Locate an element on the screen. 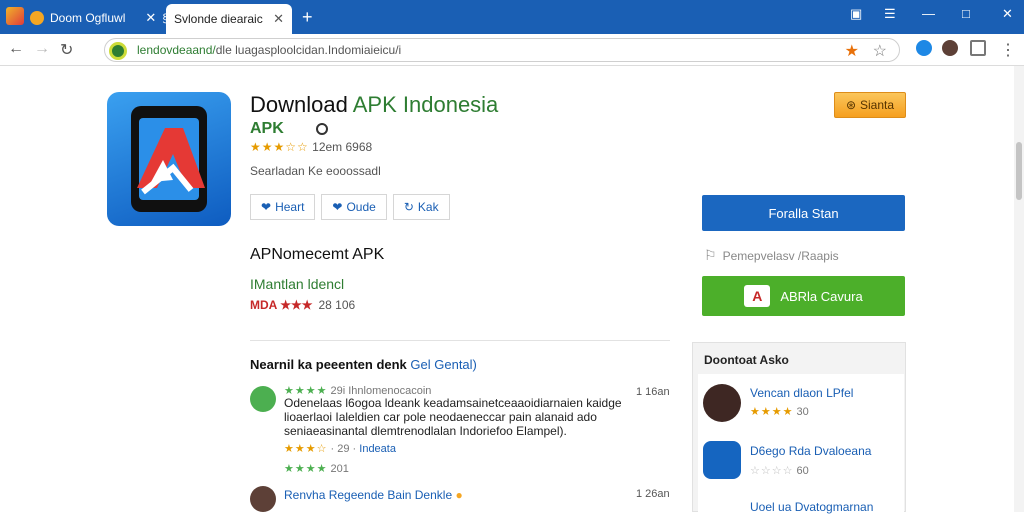 This screenshot has width=1024, height=514. tab-active: Svlonde diearaic ✕ is located at coordinates (229, 19).